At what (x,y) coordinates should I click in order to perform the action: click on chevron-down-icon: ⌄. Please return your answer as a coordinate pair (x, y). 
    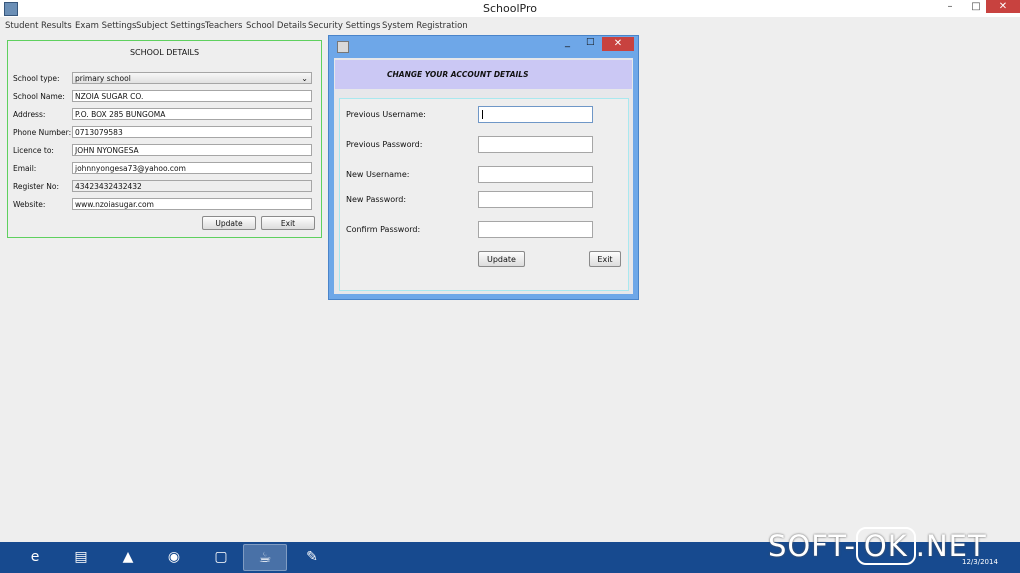
    Looking at the image, I should click on (304, 78).